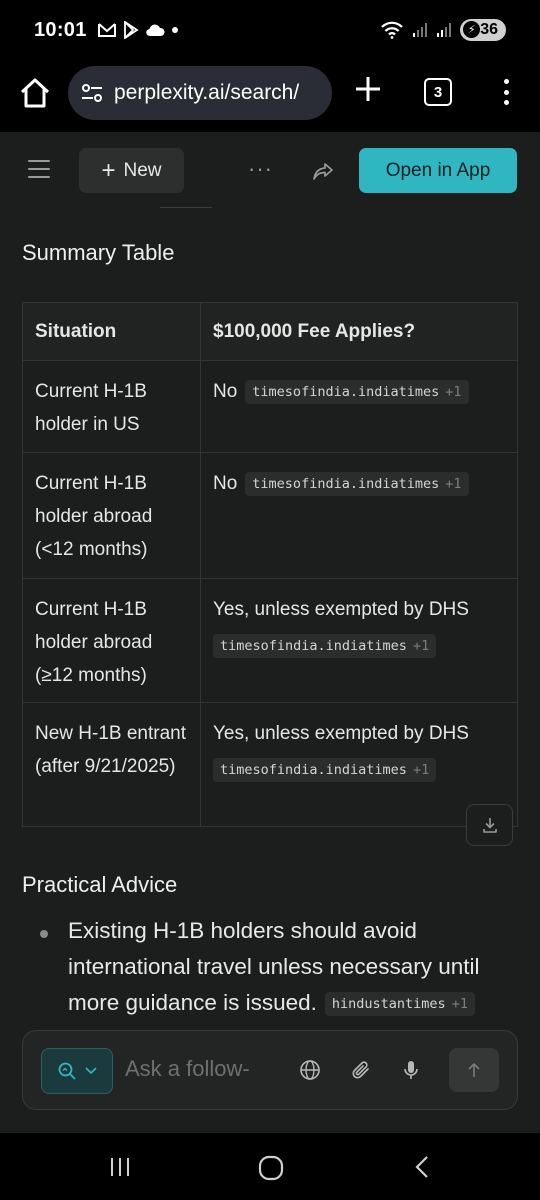 The width and height of the screenshot is (540, 1200). Describe the element at coordinates (67, 1071) in the screenshot. I see `search-mode-icon` at that location.